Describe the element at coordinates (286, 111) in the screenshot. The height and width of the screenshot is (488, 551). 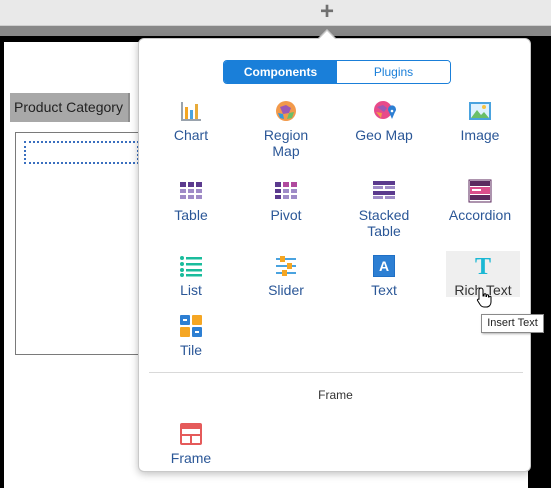
I see `region-map-icon` at that location.